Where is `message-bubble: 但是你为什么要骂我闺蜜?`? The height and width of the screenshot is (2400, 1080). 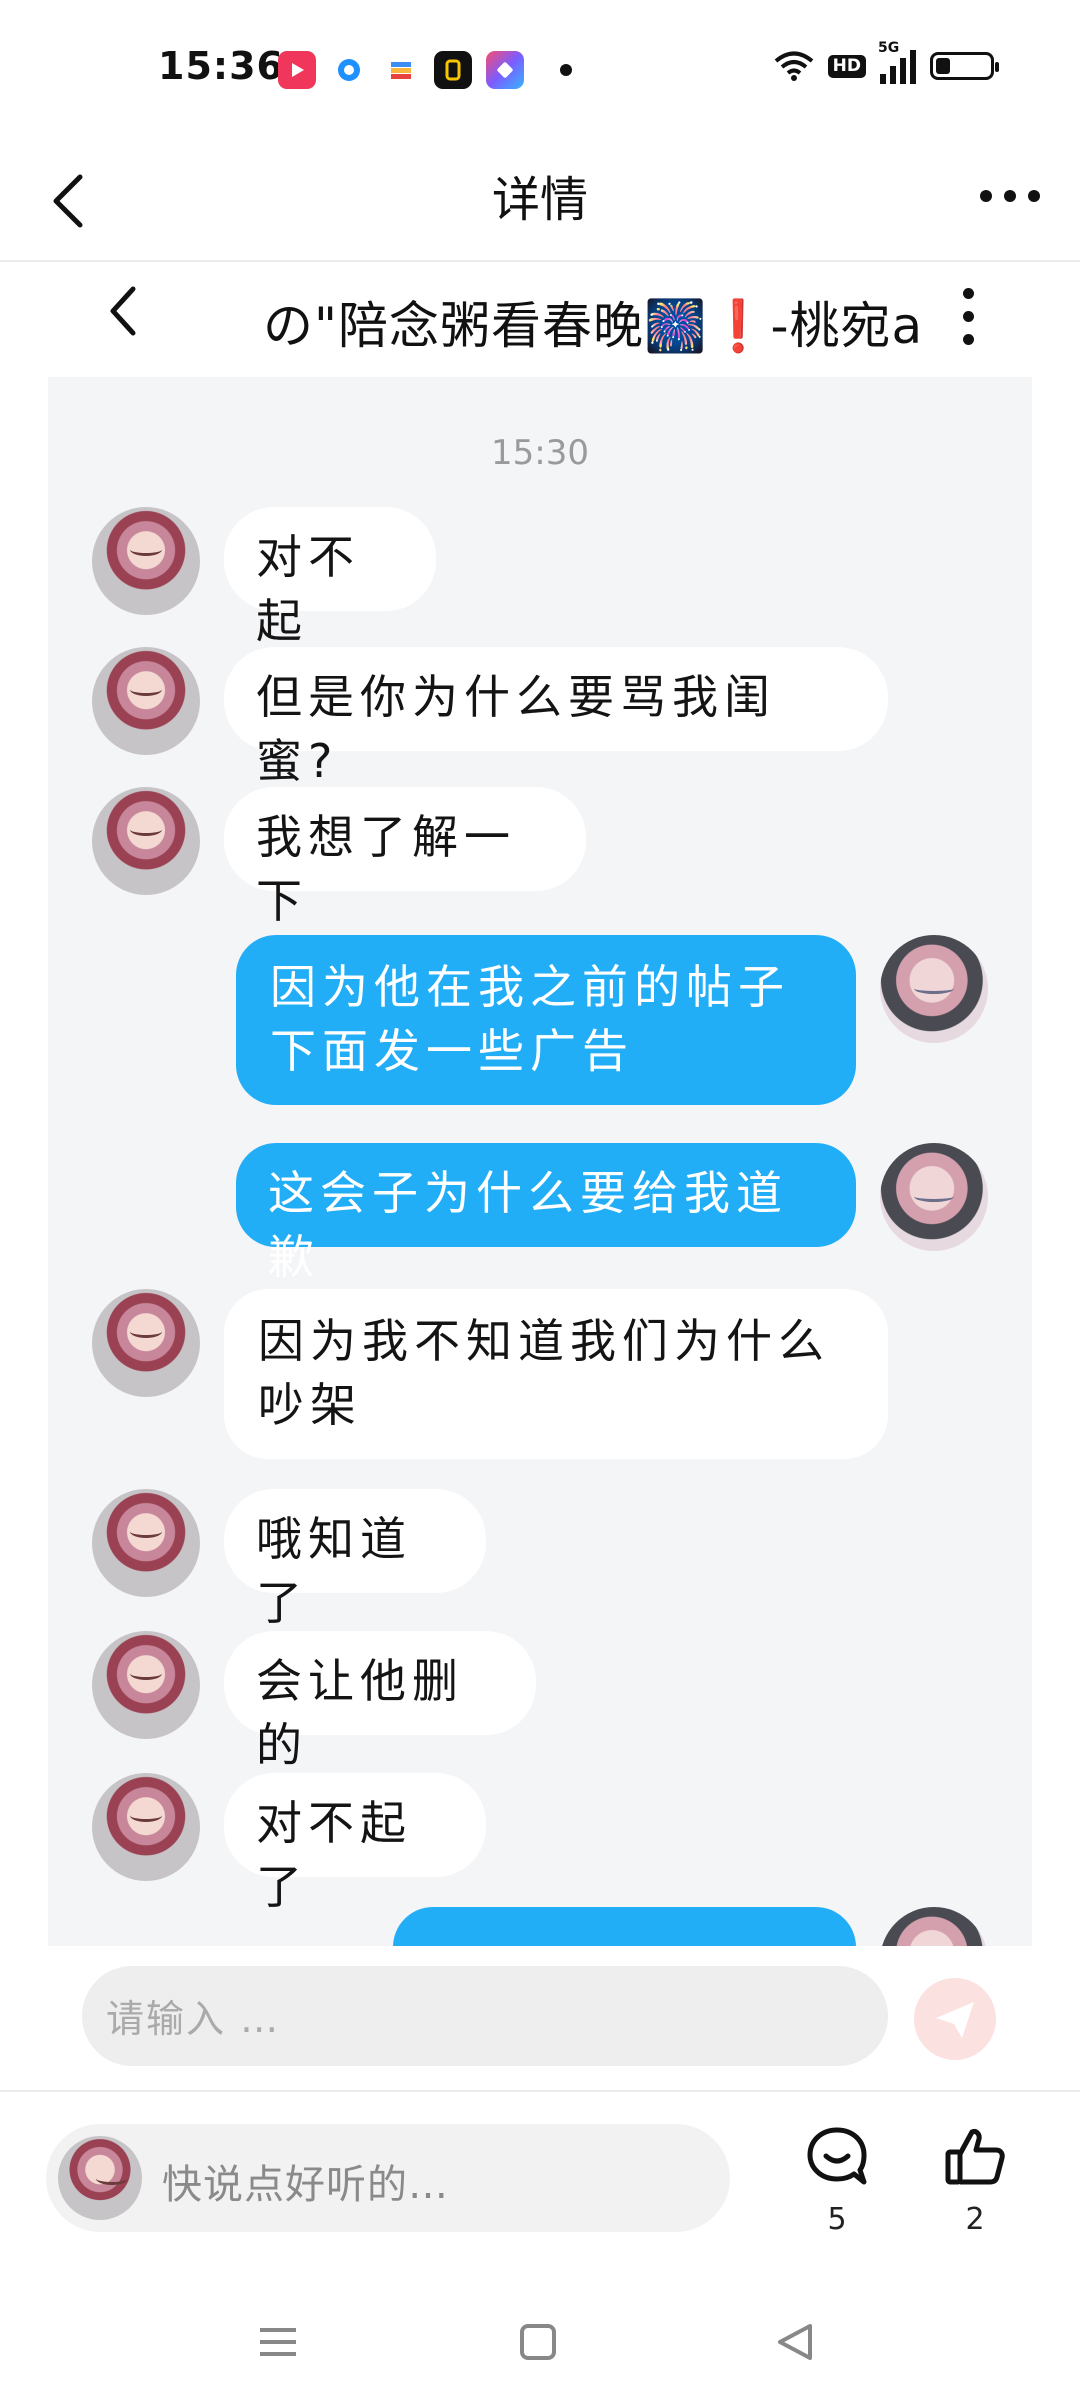
message-bubble: 但是你为什么要骂我闺蜜? is located at coordinates (556, 717).